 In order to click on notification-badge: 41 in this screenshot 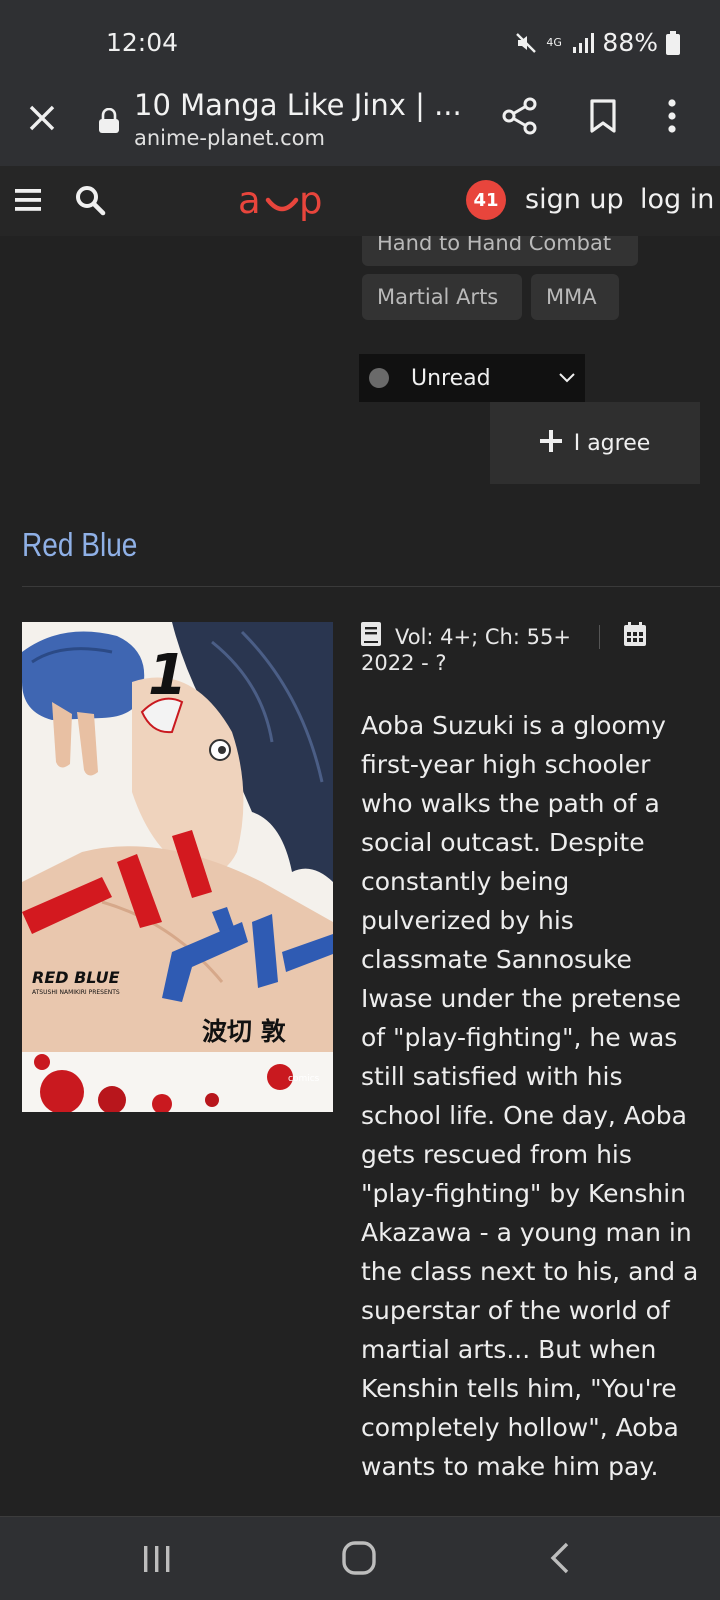, I will do `click(486, 200)`.